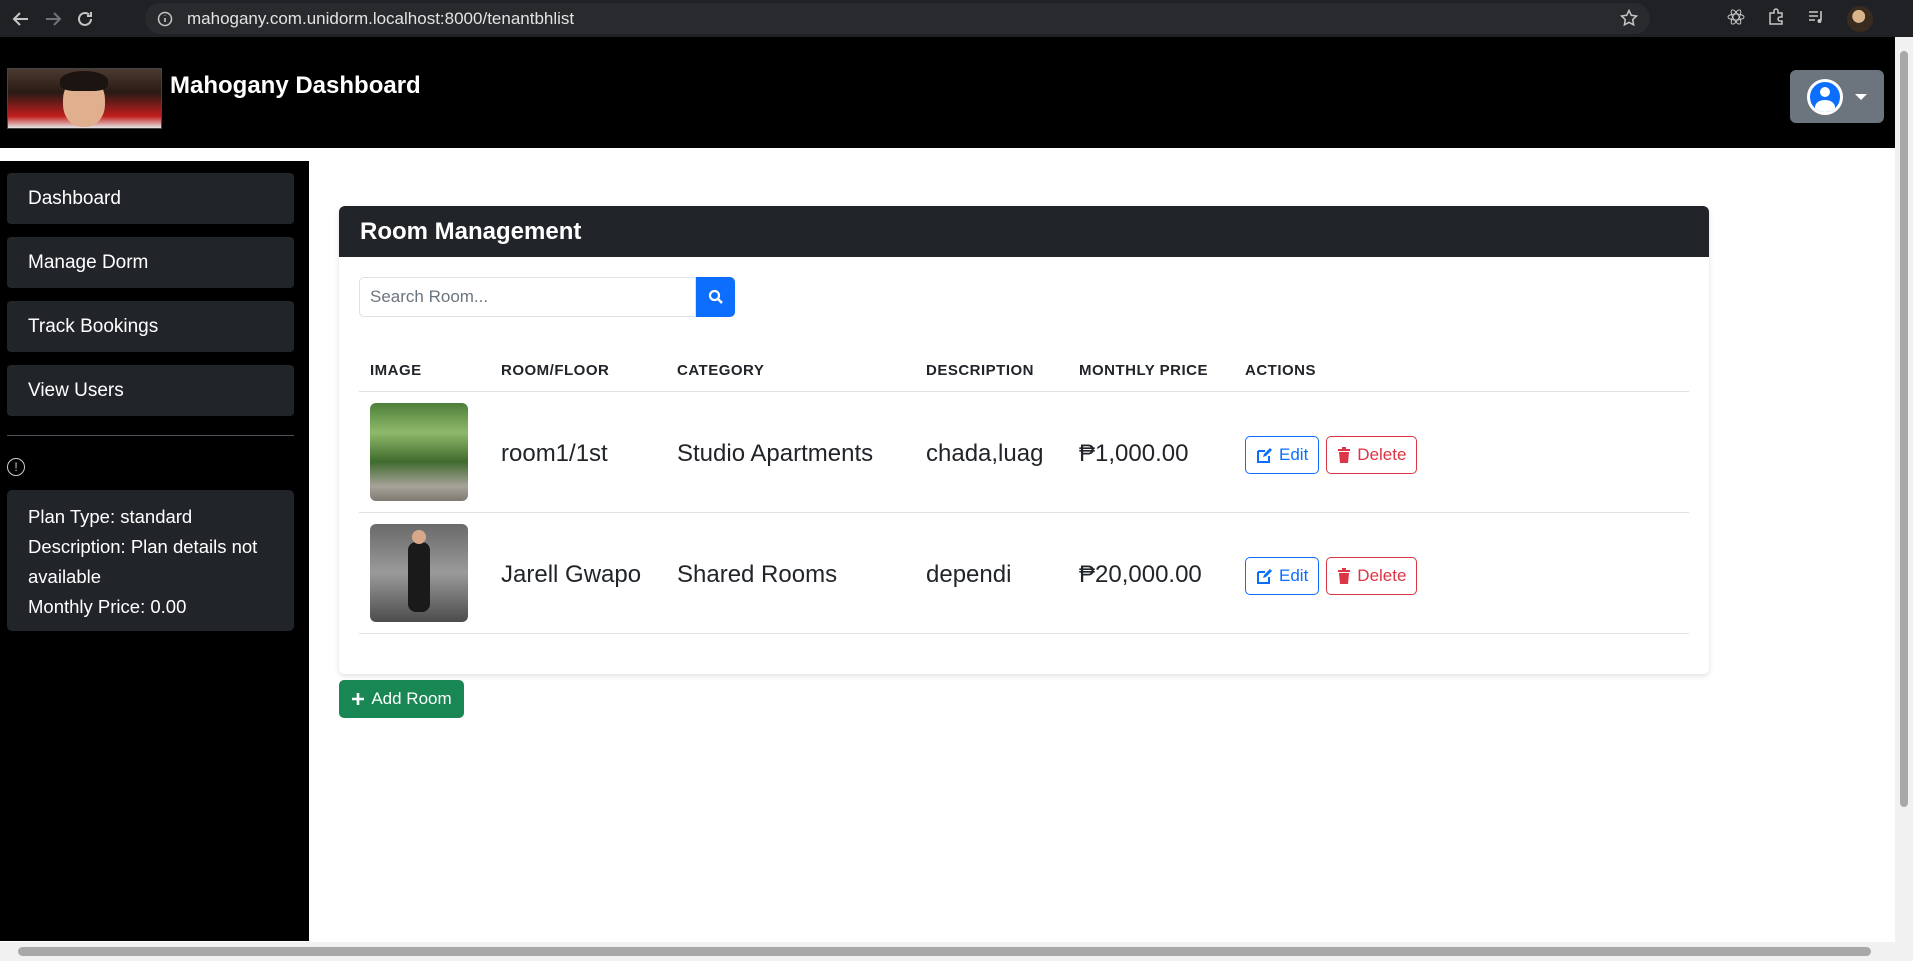  I want to click on sidebar-item-track-bookings: Track Bookings, so click(150, 326).